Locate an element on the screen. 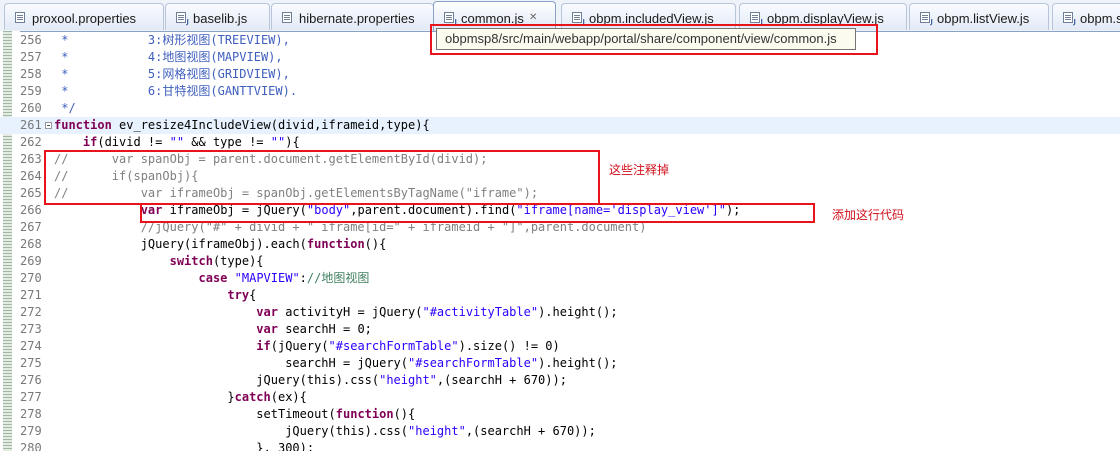 Image resolution: width=1120 pixels, height=451 pixels. fold-collapse-icon is located at coordinates (48, 125).